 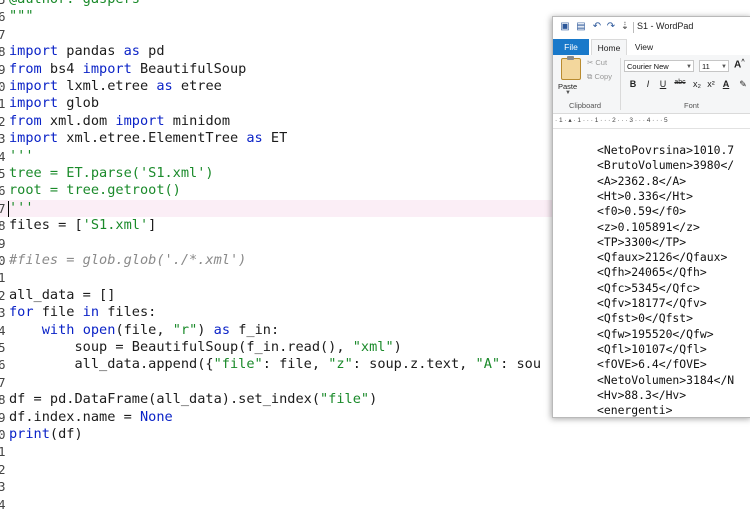 I want to click on clipboard-group-label: Clipboard, so click(x=585, y=105).